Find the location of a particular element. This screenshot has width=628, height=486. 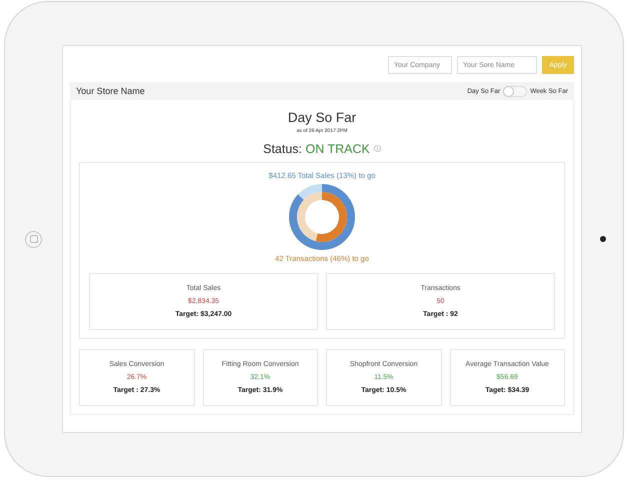

status-text: Status: ON TRACK is located at coordinates (316, 149).